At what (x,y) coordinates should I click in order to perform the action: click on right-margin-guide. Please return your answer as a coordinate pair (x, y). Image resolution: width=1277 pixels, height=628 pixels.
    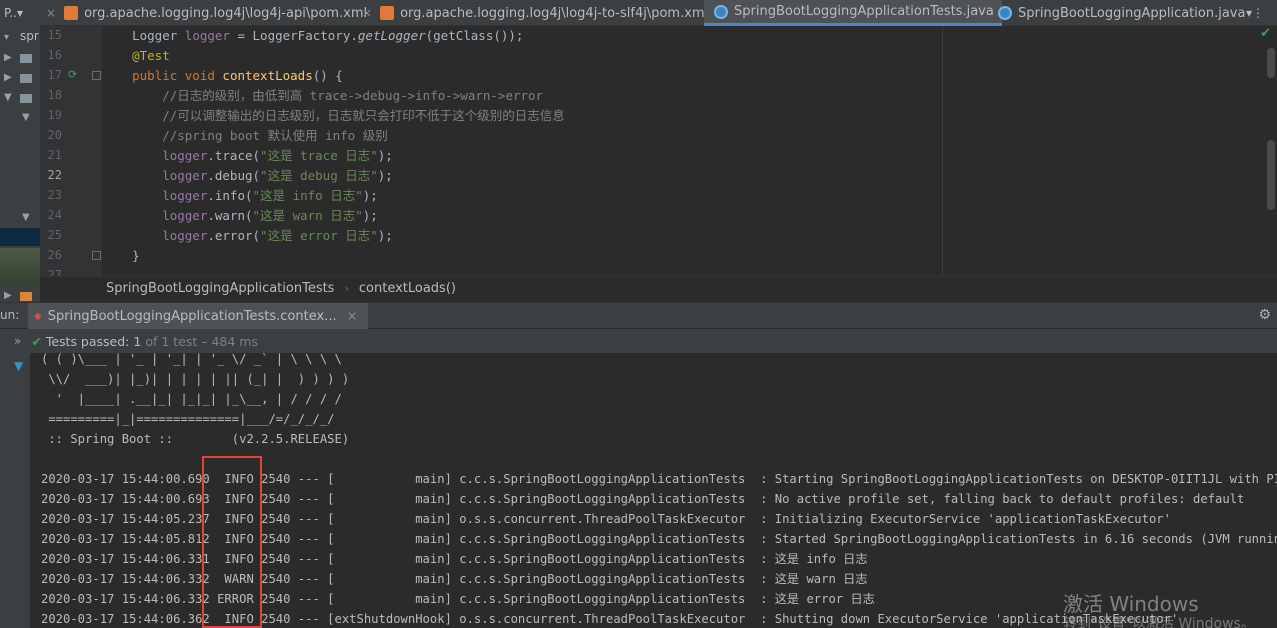
    Looking at the image, I should click on (942, 151).